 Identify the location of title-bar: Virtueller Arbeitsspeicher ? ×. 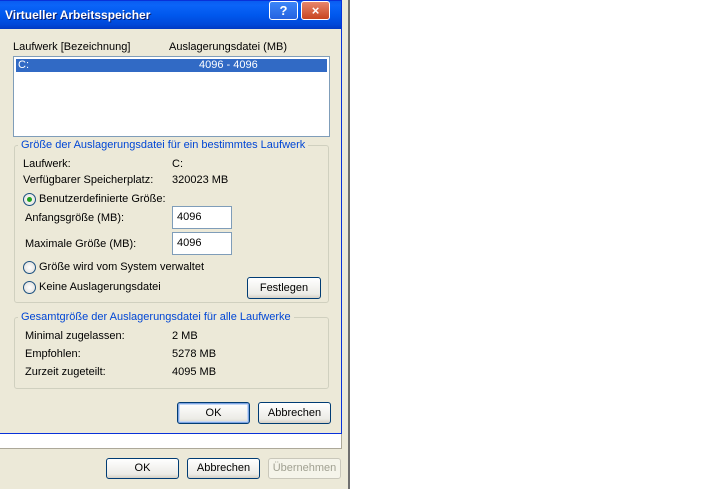
(170, 15).